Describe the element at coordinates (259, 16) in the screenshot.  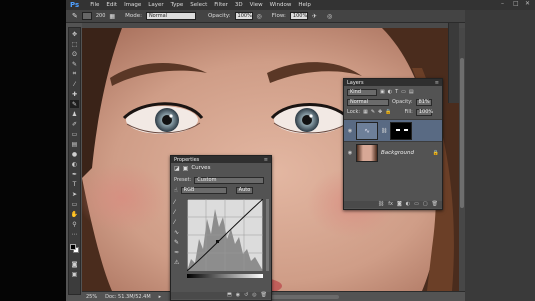
I see `pressure-opacity-icon: ◎` at that location.